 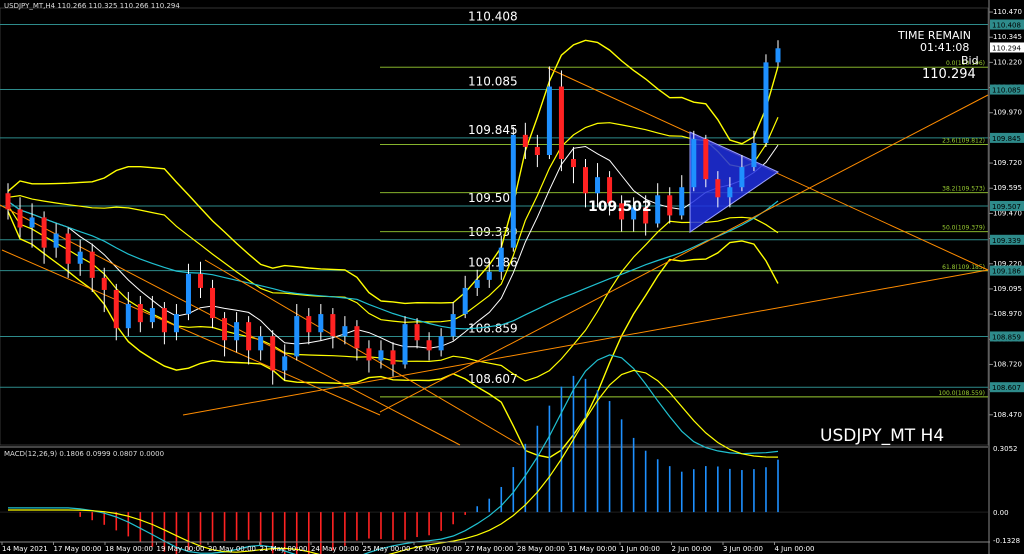 What do you see at coordinates (640, 549) in the screenshot?
I see `time-tick-label: 1 Jun 00:00` at bounding box center [640, 549].